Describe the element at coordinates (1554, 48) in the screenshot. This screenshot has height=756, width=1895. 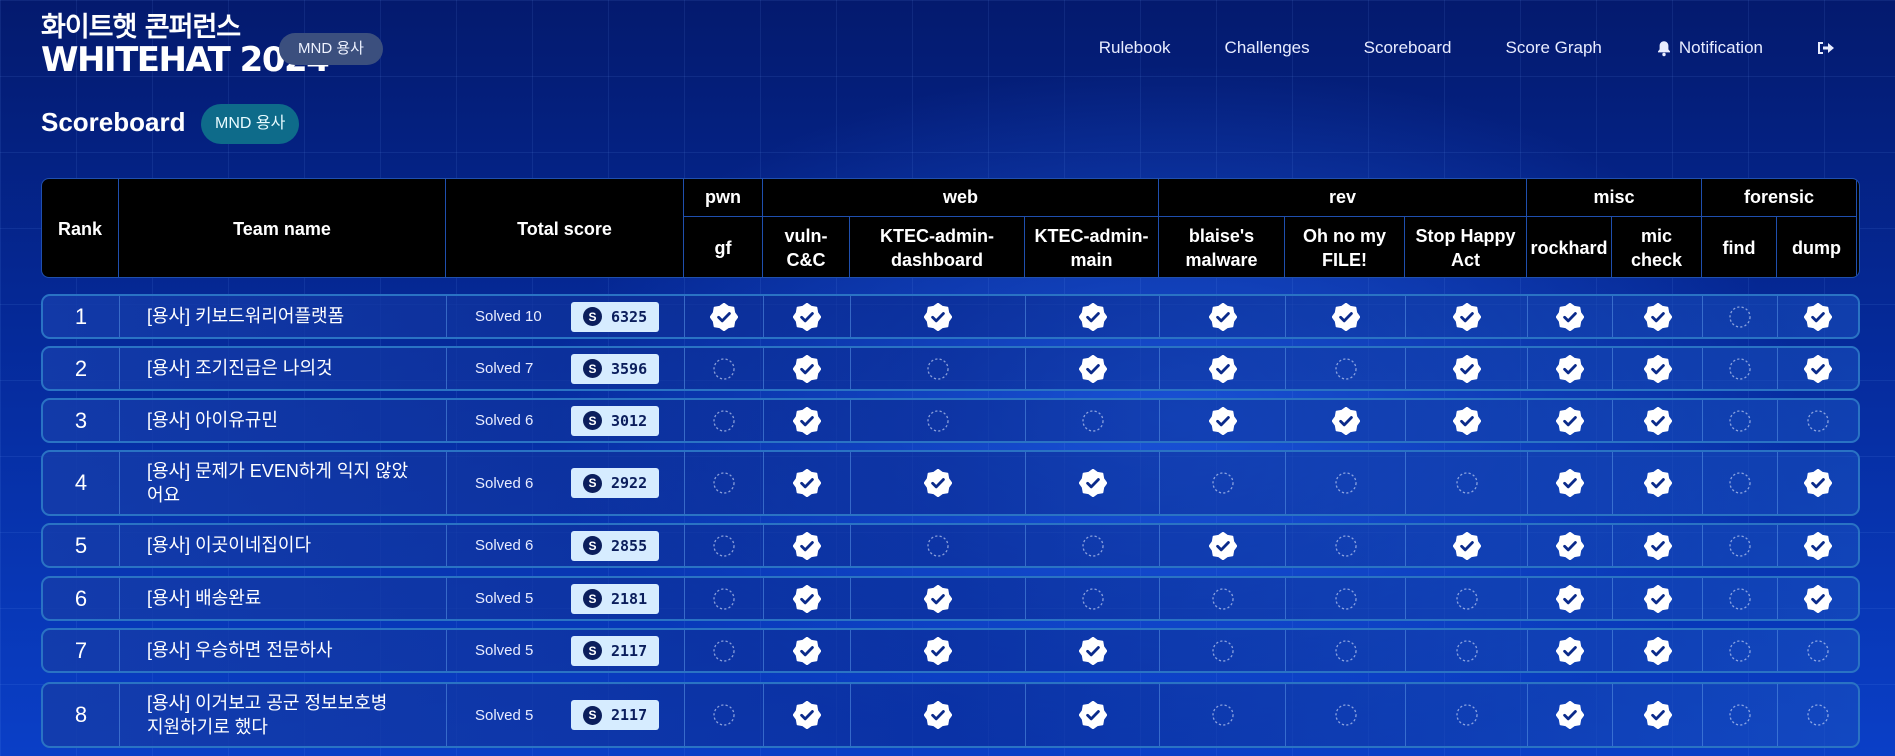
I see `nav-score-graph: Score Graph` at that location.